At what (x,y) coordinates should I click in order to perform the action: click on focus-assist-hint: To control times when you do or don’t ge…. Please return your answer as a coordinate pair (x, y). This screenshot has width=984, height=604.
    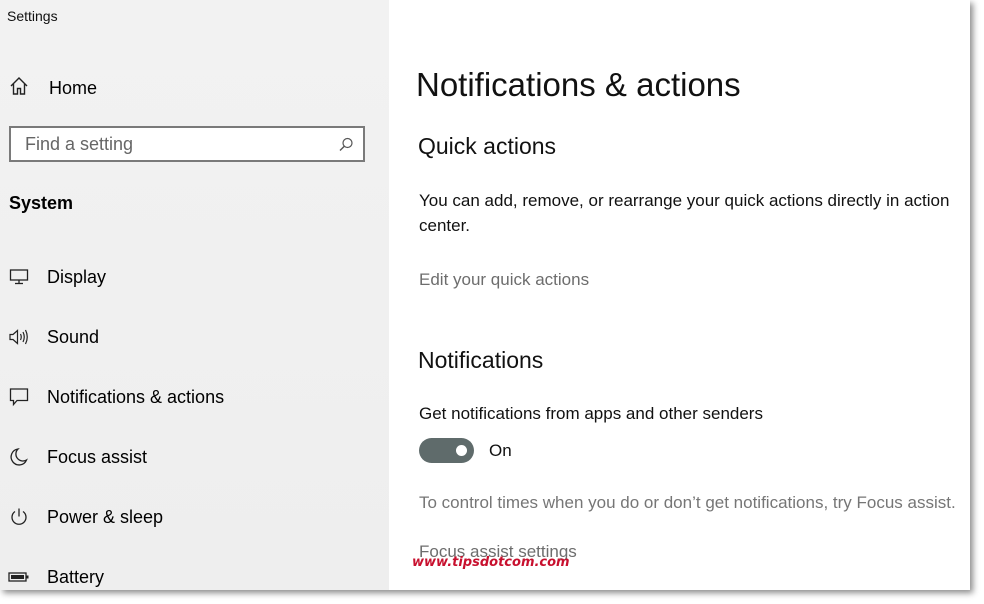
    Looking at the image, I should click on (687, 502).